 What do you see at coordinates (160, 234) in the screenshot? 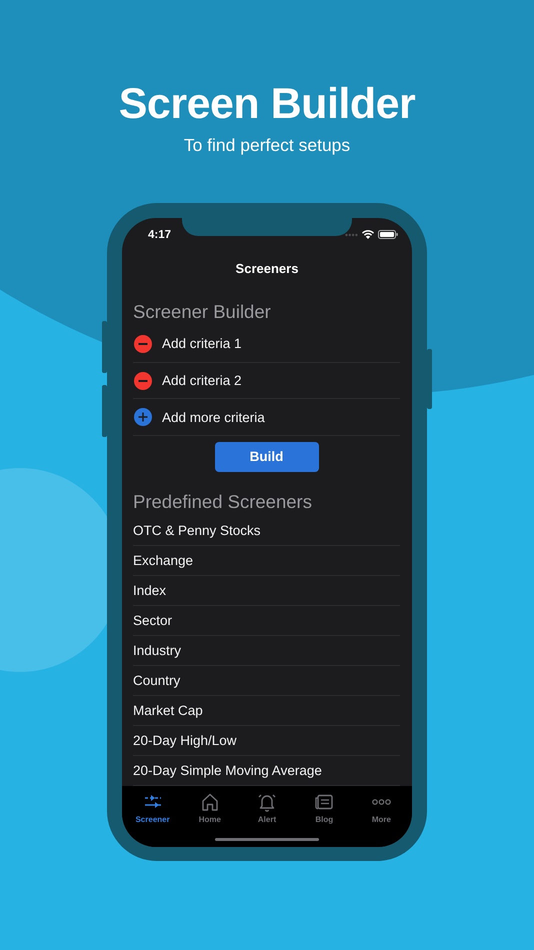
I see `status-time: 4:17` at bounding box center [160, 234].